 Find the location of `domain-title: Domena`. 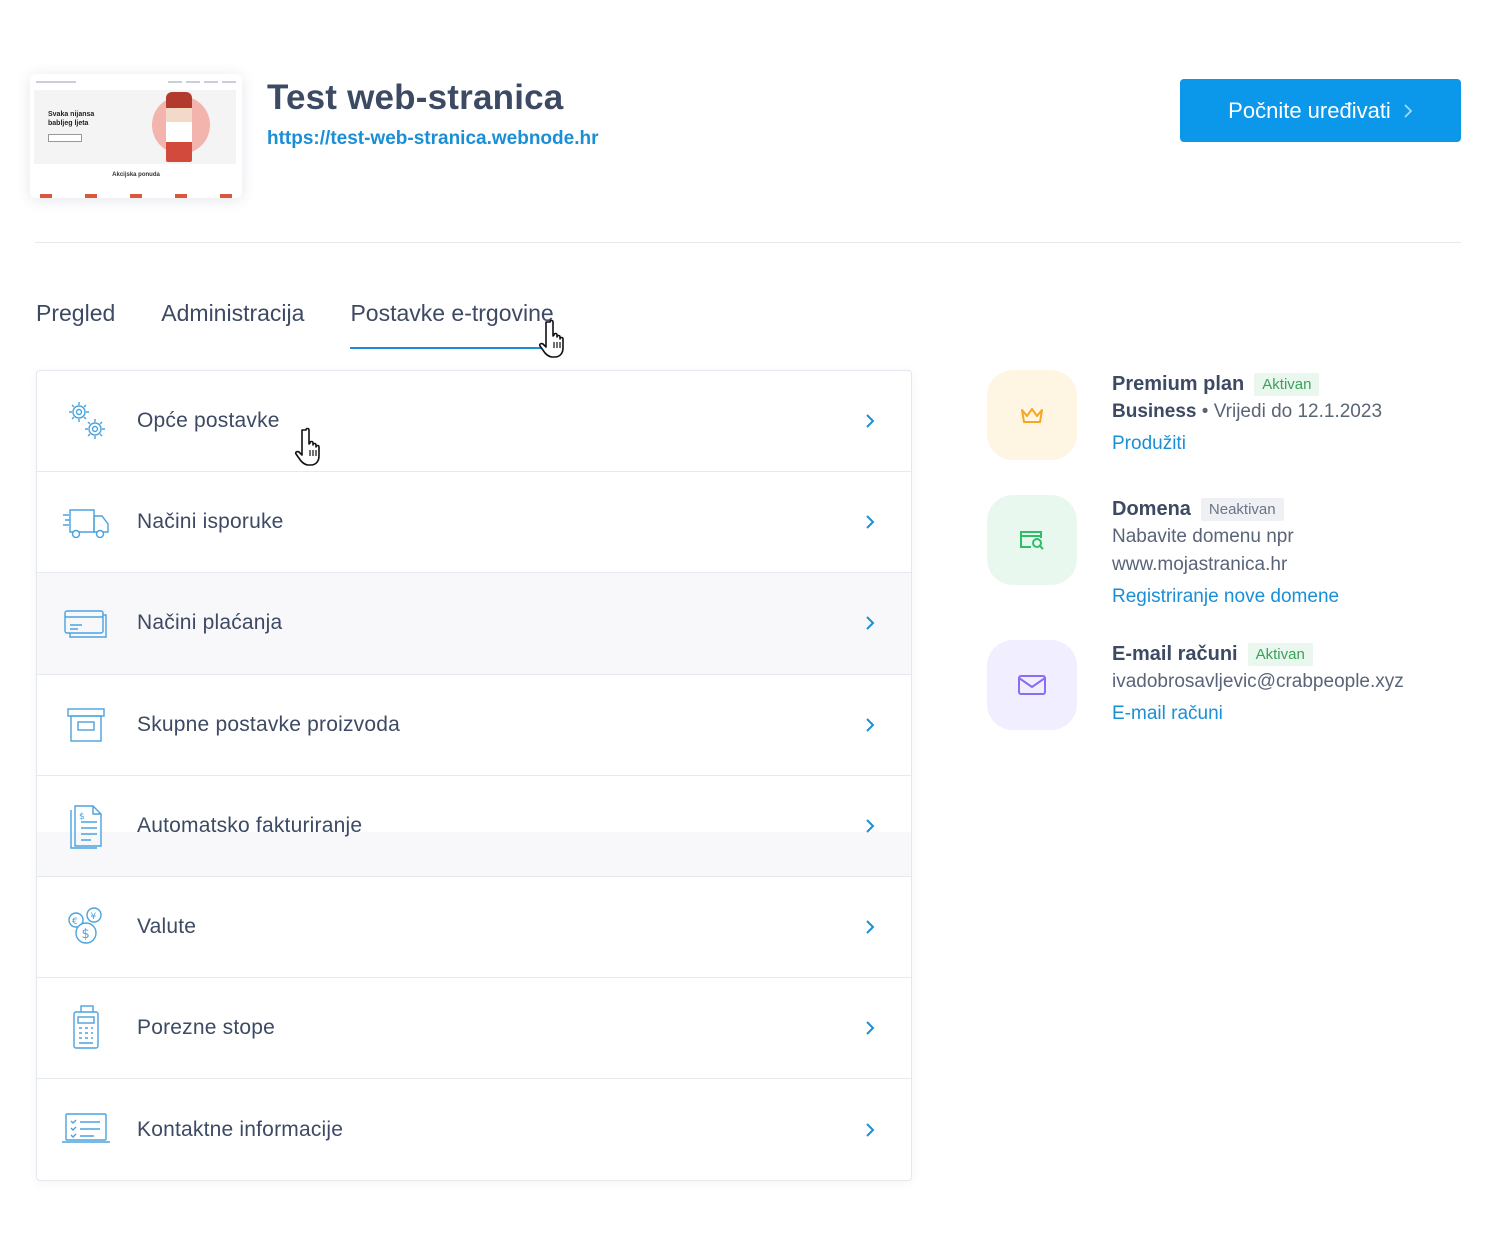

domain-title: Domena is located at coordinates (1151, 508).